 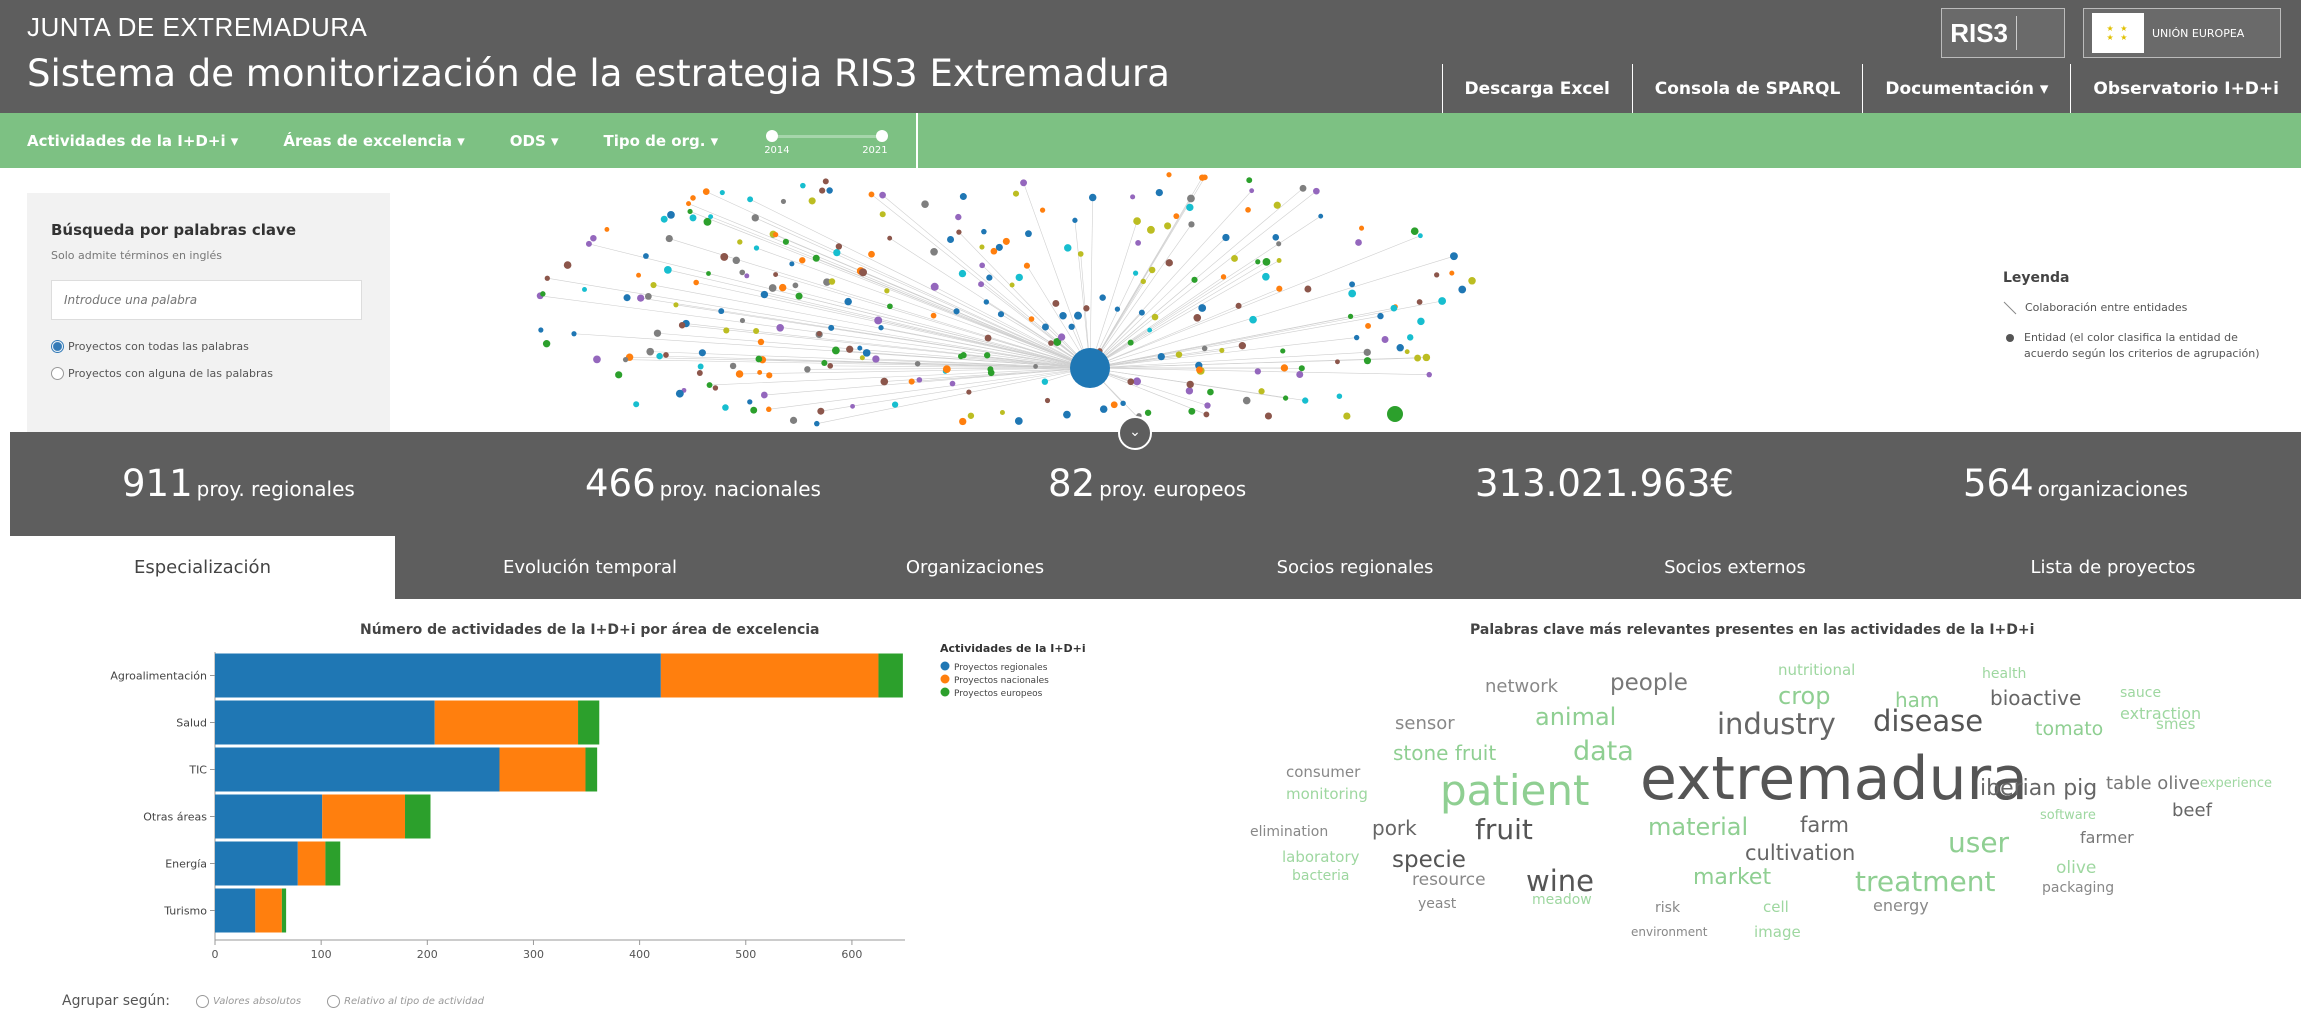 What do you see at coordinates (1776, 724) in the screenshot?
I see `keyword-industry: industry` at bounding box center [1776, 724].